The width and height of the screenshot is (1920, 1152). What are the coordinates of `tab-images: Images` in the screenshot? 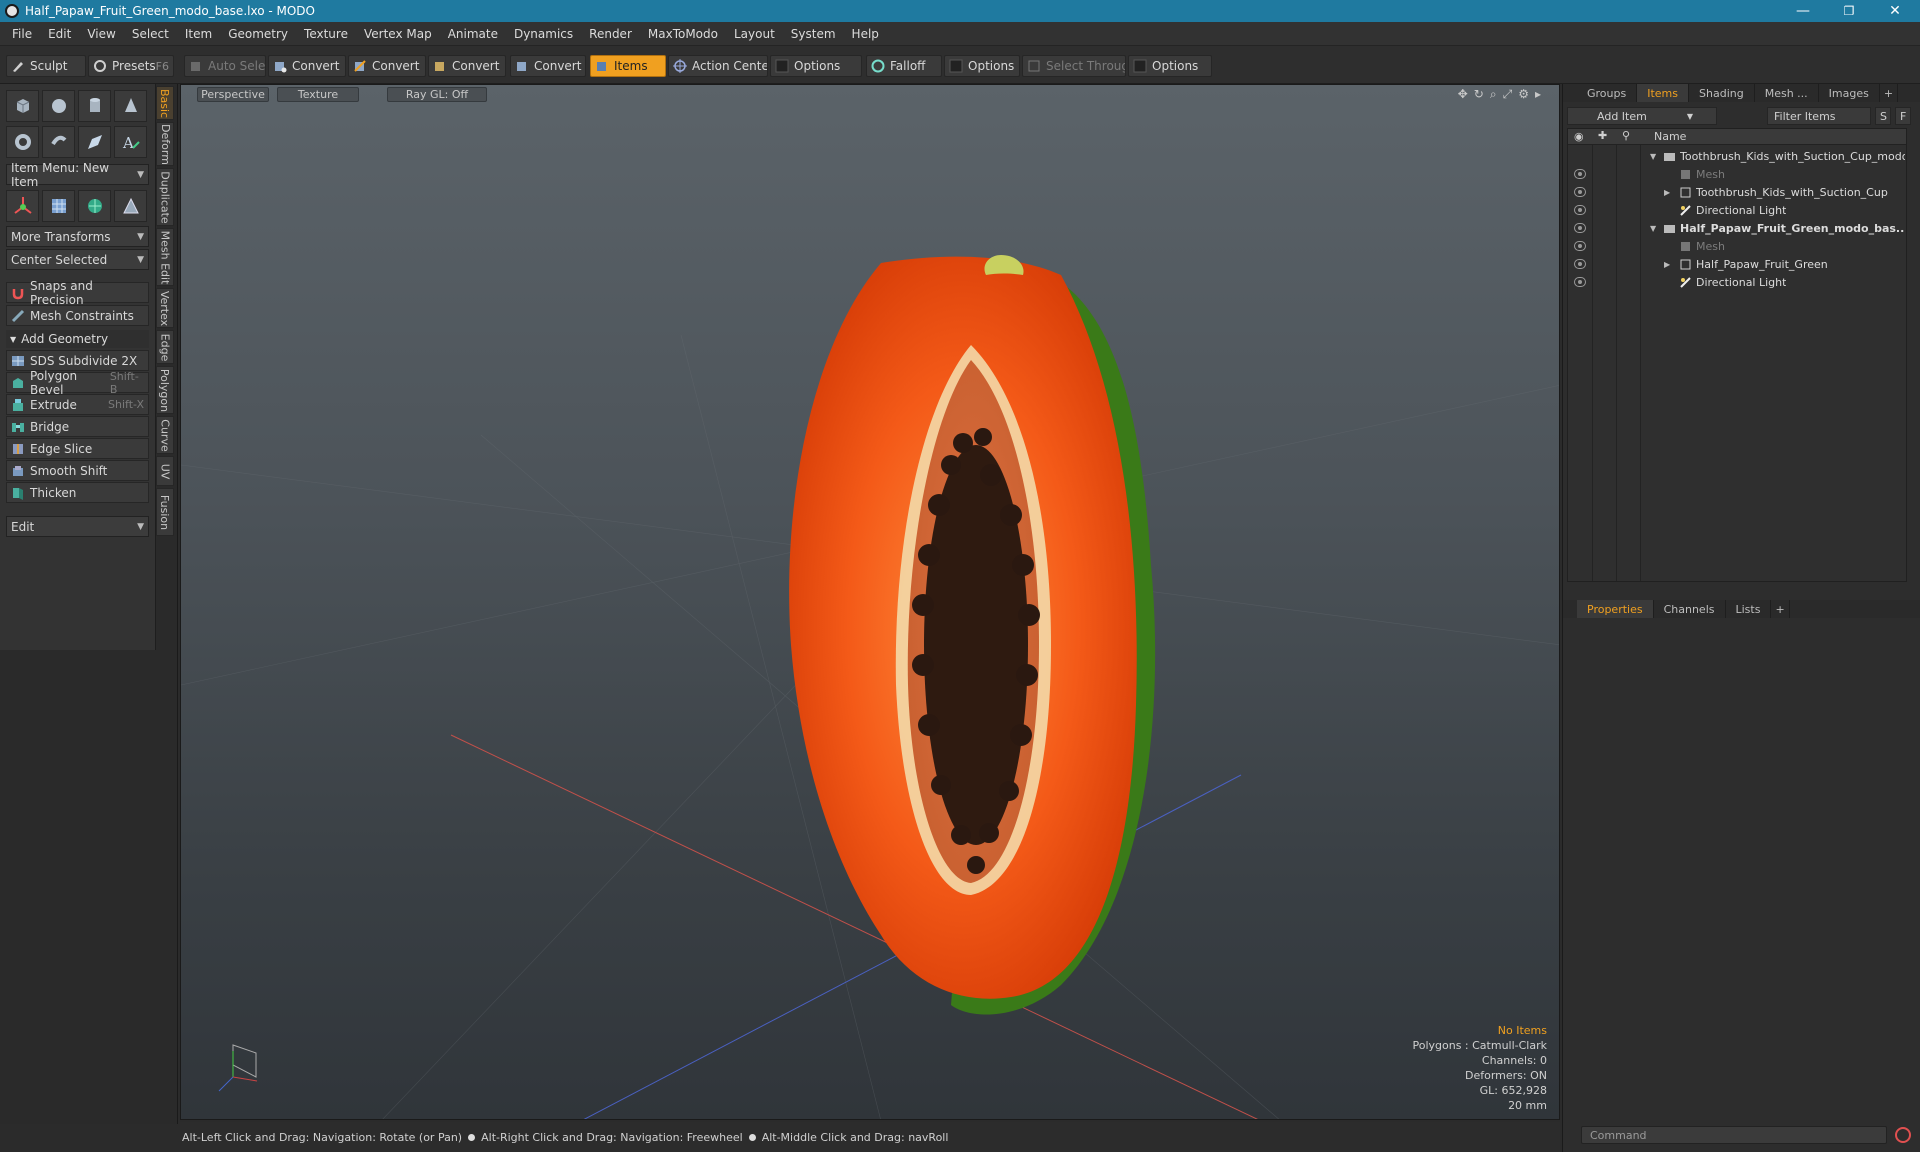 It's located at (1849, 93).